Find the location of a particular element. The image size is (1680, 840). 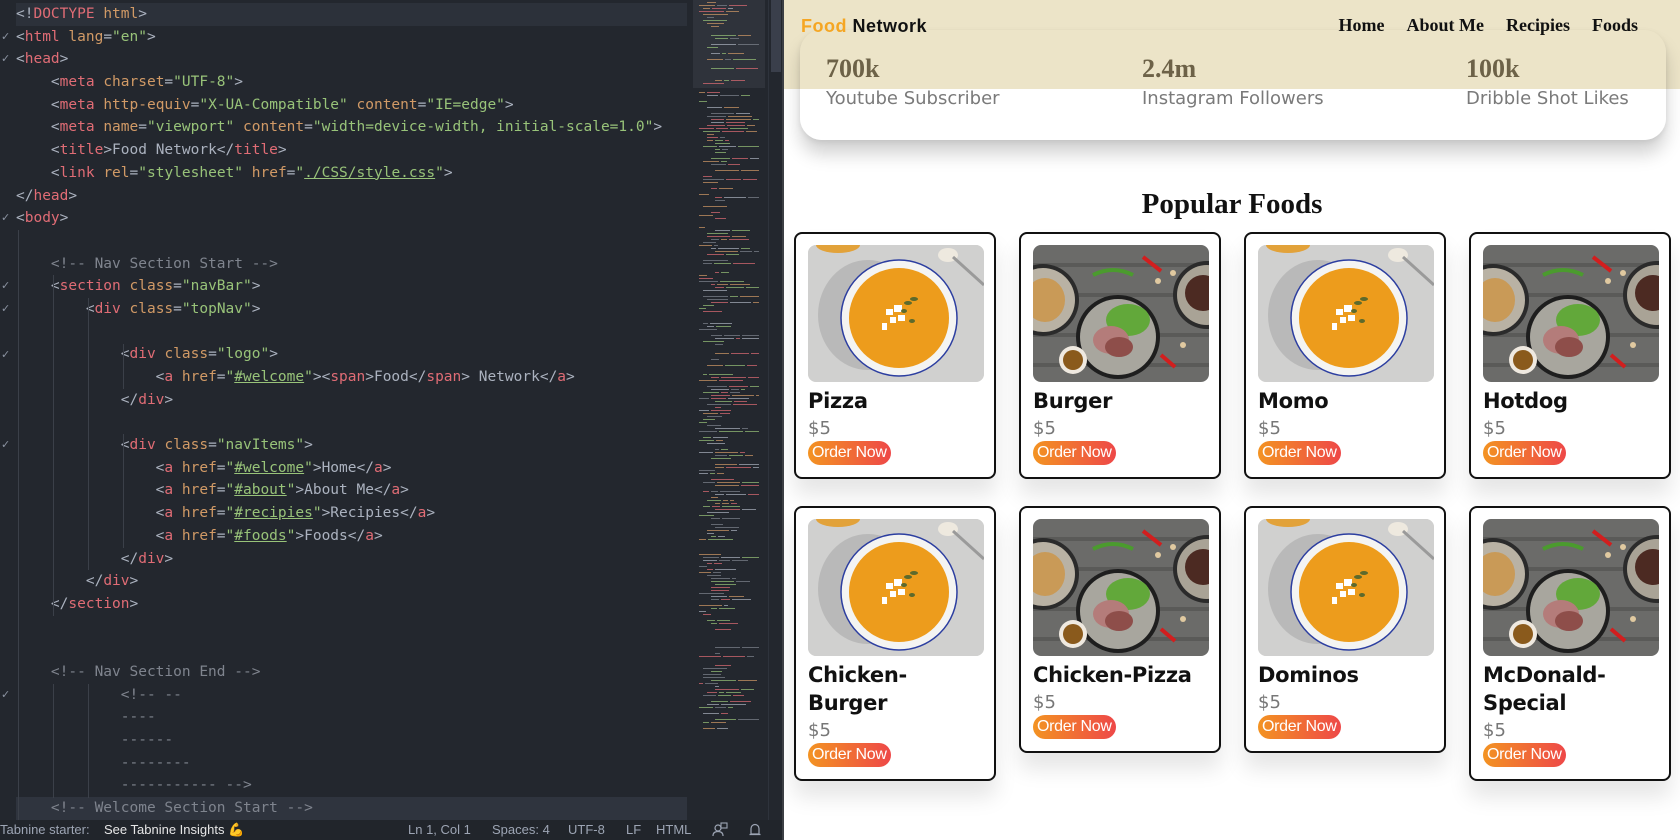

code-line: ------ is located at coordinates (351, 740).